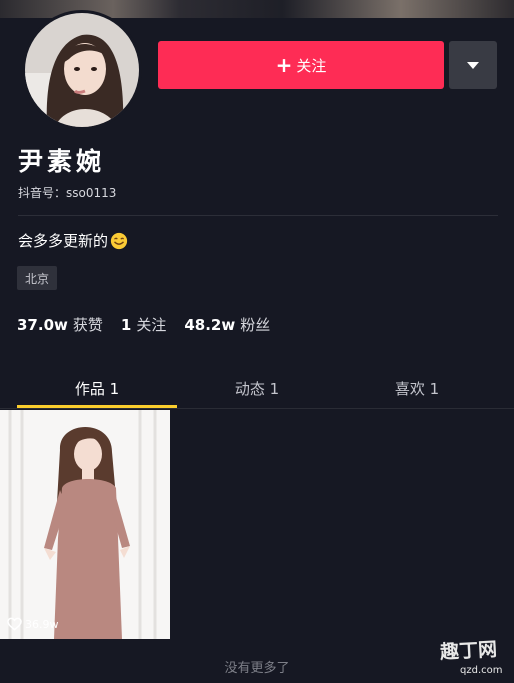  I want to click on profile-tabs: 作品 1 动态 1 喜欢 1, so click(257, 390).